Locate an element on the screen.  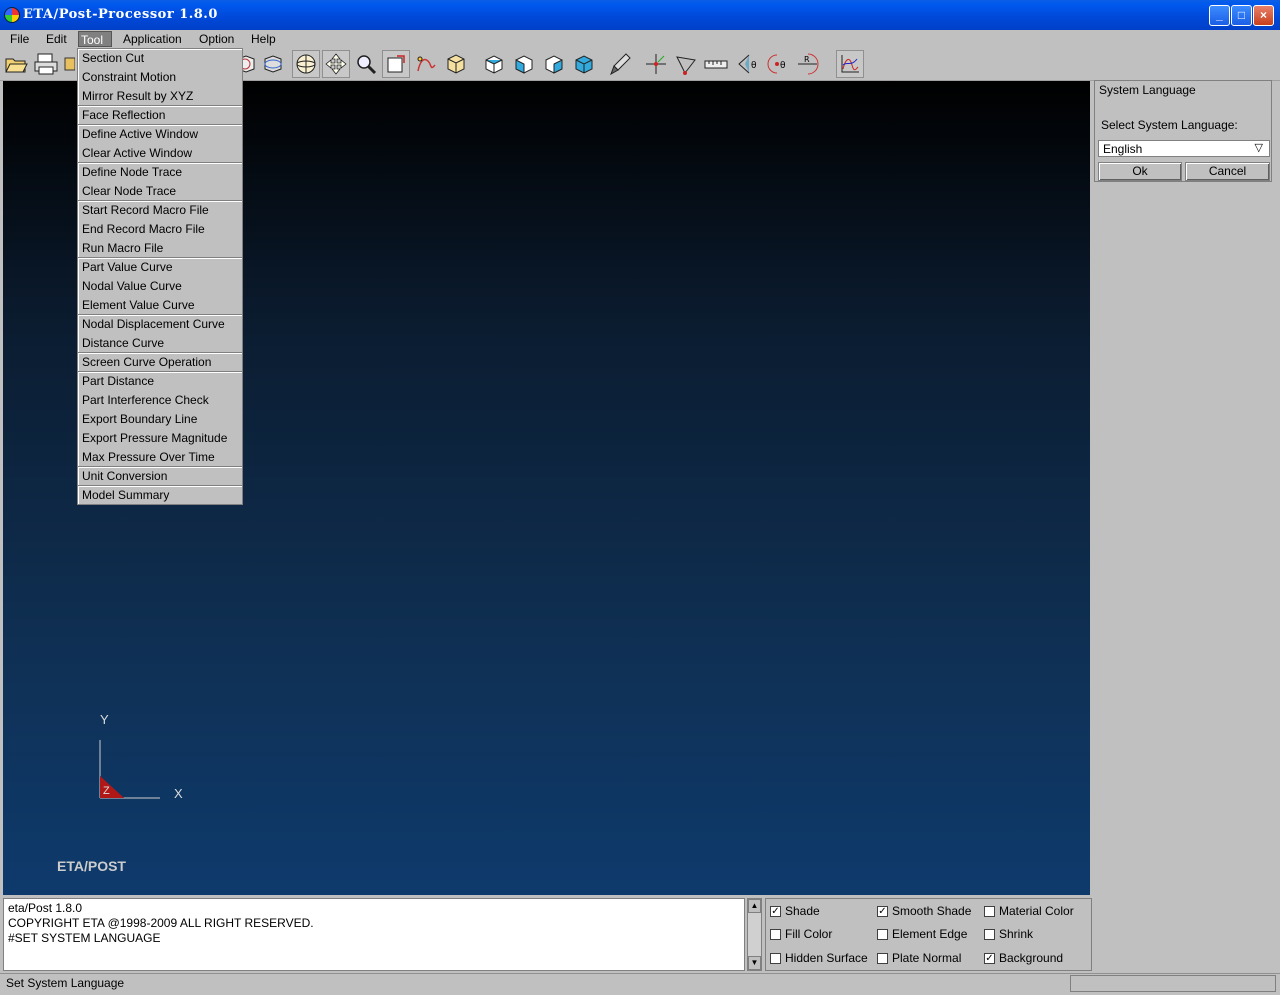
element-edge-label: Element Edge is located at coordinates (930, 934).